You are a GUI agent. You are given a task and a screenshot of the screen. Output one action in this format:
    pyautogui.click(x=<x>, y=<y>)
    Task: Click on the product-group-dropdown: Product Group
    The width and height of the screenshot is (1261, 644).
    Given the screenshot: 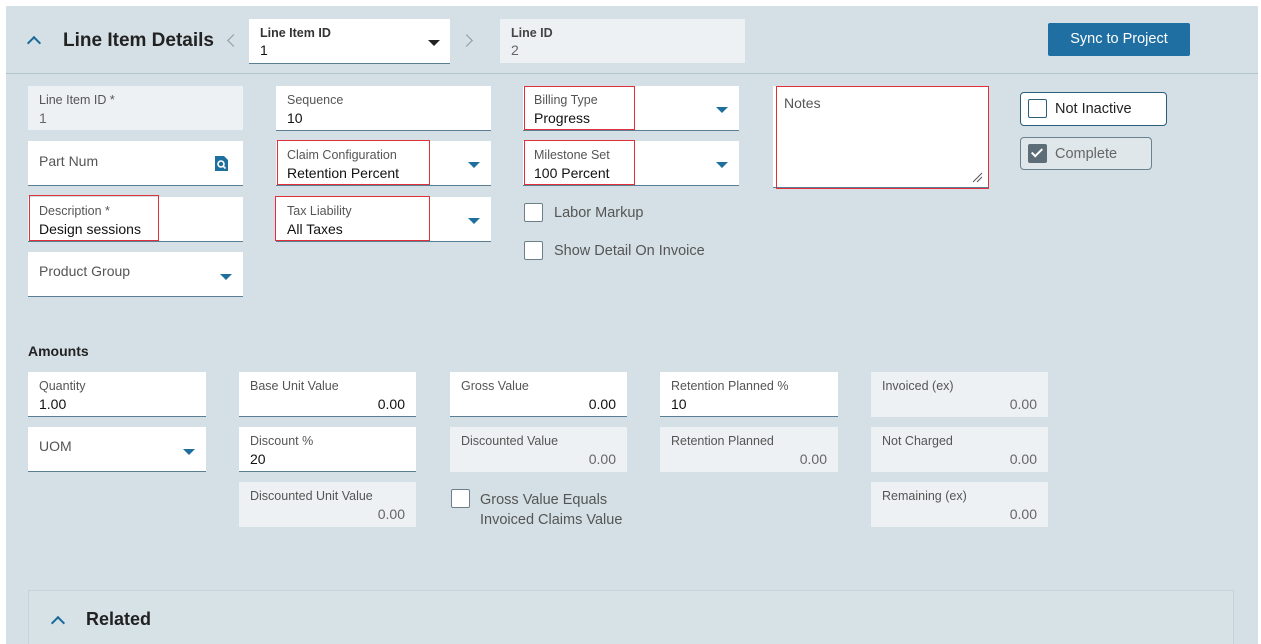 What is the action you would take?
    pyautogui.click(x=135, y=274)
    